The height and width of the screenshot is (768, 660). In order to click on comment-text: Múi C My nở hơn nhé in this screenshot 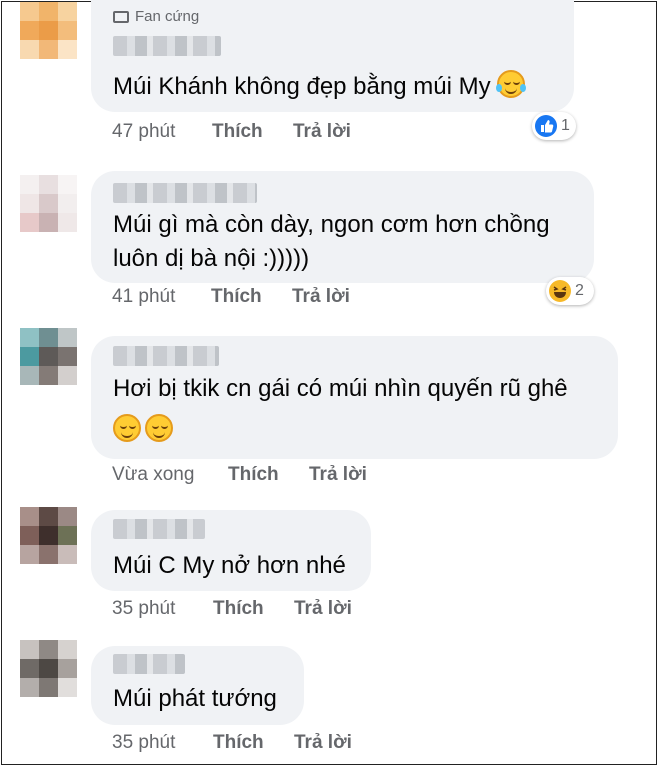, I will do `click(229, 565)`.